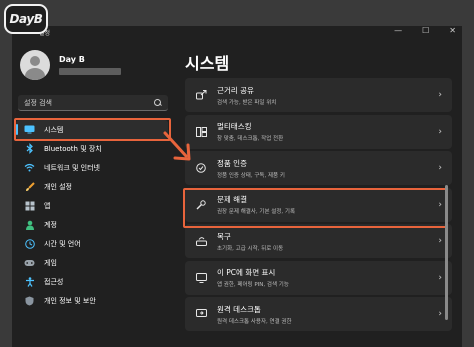 Image resolution: width=474 pixels, height=347 pixels. I want to click on search-input: 설정 검색, so click(93, 103).